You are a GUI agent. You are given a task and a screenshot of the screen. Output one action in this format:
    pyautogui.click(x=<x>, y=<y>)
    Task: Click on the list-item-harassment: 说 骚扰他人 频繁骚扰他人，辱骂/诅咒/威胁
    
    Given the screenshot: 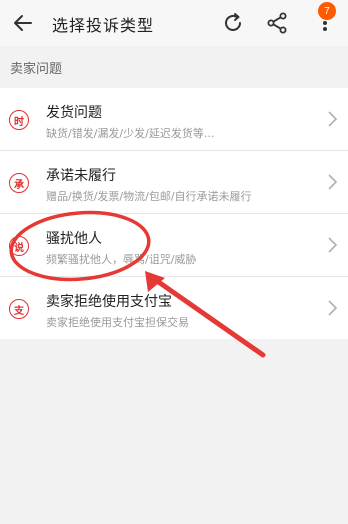 What is the action you would take?
    pyautogui.click(x=174, y=245)
    